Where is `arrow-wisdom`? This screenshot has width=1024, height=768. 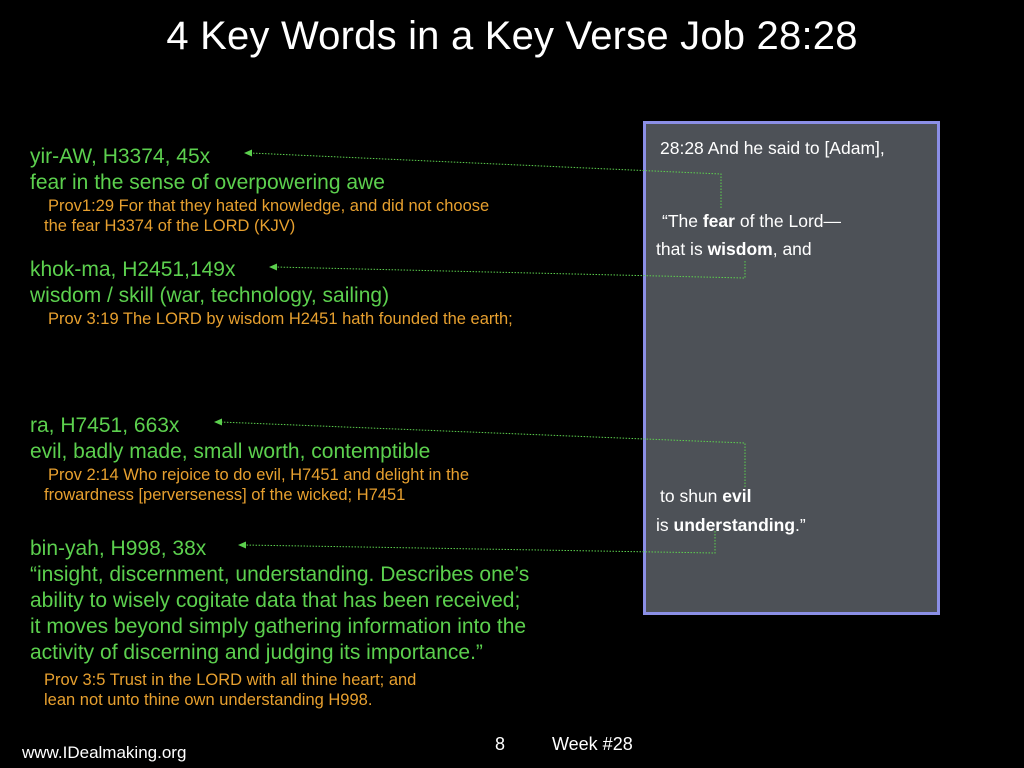 arrow-wisdom is located at coordinates (510, 270).